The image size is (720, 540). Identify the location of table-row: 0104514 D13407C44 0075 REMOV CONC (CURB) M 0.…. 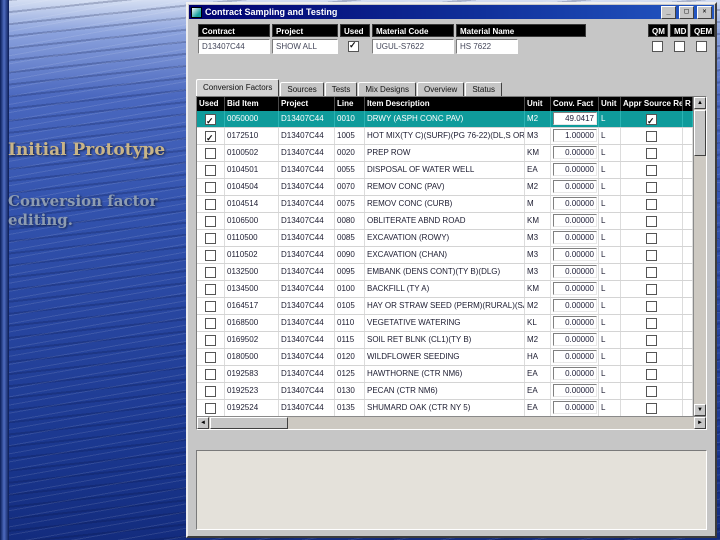
(445, 204).